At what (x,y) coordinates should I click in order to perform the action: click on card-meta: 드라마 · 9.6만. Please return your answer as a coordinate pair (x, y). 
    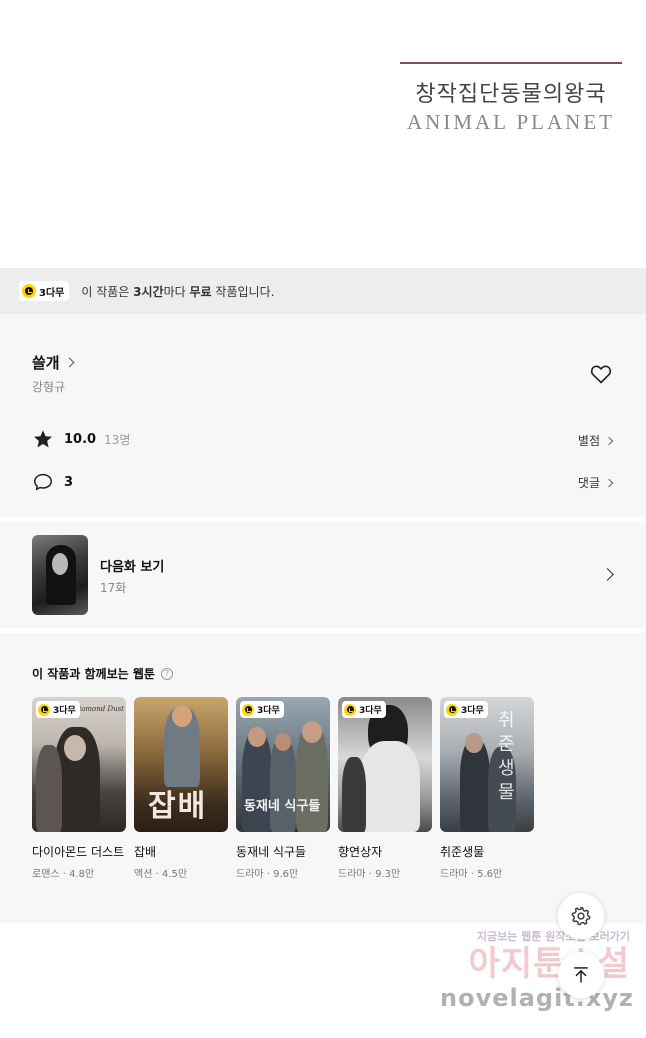
    Looking at the image, I should click on (267, 874).